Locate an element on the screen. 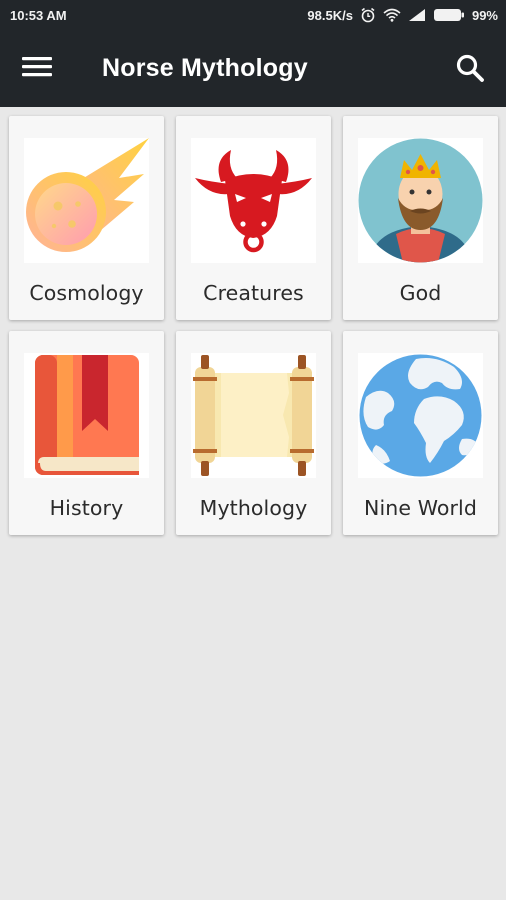 The image size is (506, 900). network-speed: 98.5K/s is located at coordinates (330, 15).